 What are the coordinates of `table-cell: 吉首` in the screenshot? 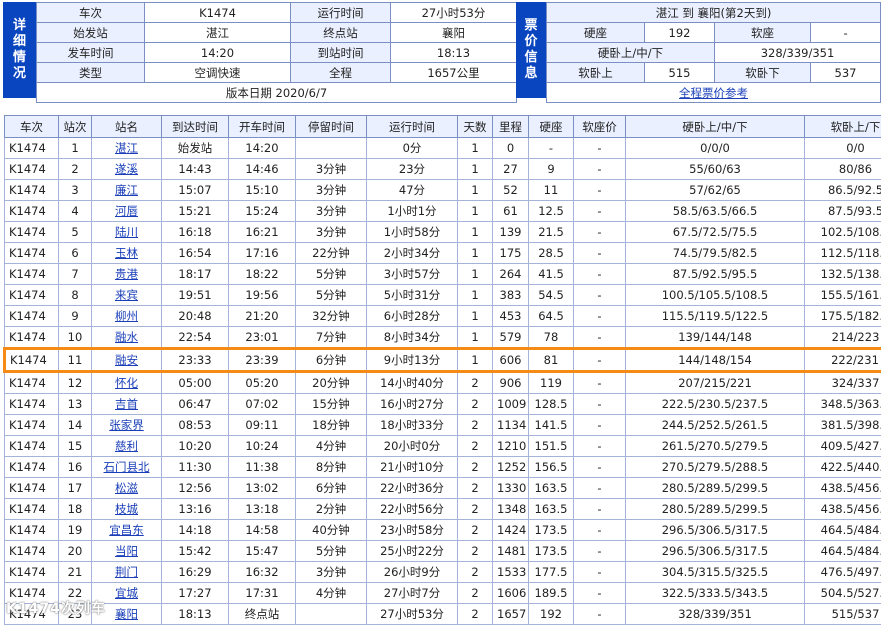 It's located at (127, 404).